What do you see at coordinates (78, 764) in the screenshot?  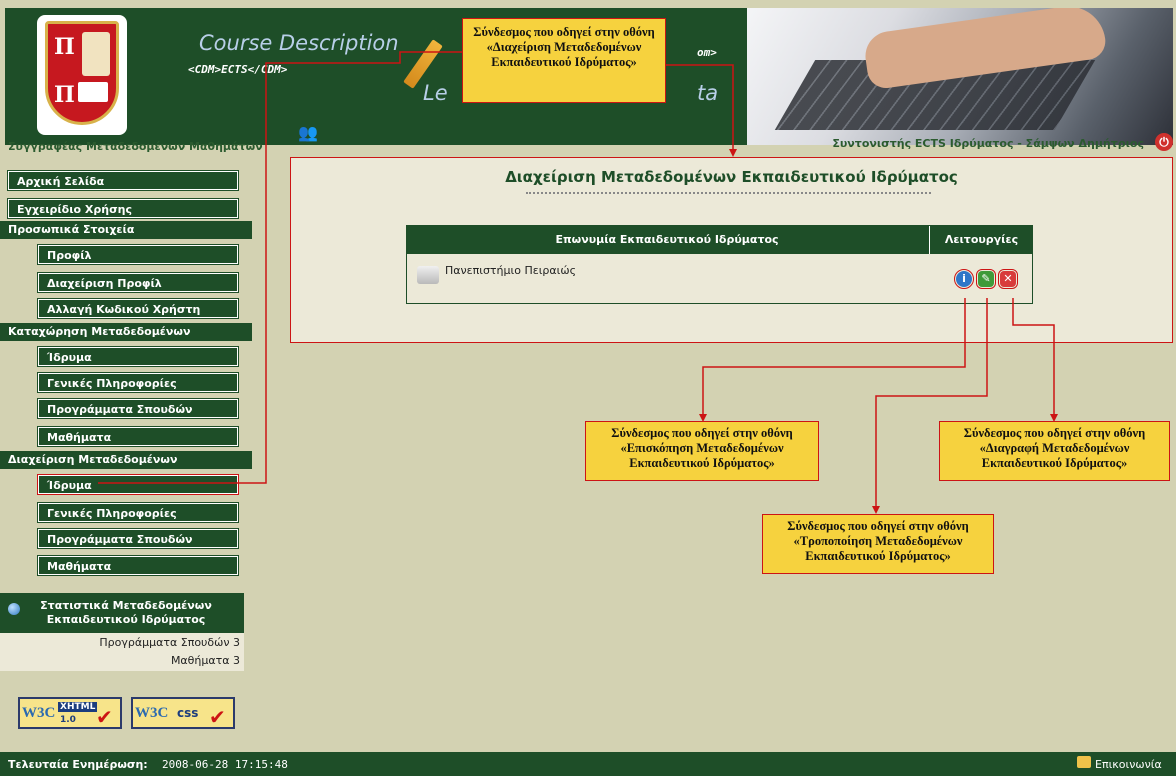 I see `last-update-label: Τελευταία Ενημέρωση:` at bounding box center [78, 764].